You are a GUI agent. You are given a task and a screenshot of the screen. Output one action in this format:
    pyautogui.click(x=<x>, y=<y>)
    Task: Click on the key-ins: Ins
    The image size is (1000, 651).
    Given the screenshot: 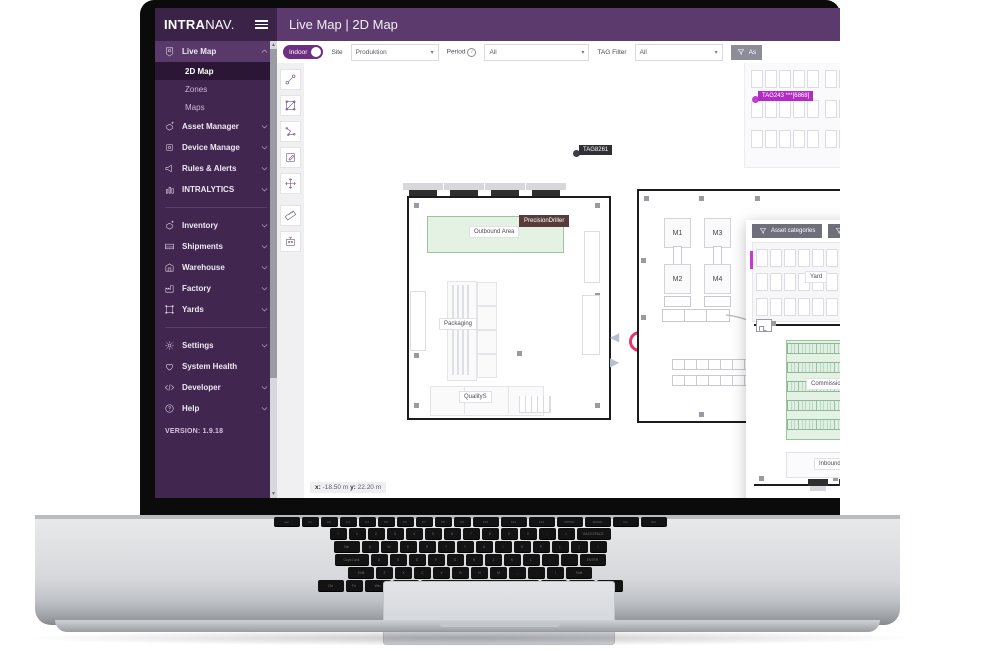 What is the action you would take?
    pyautogui.click(x=625, y=521)
    